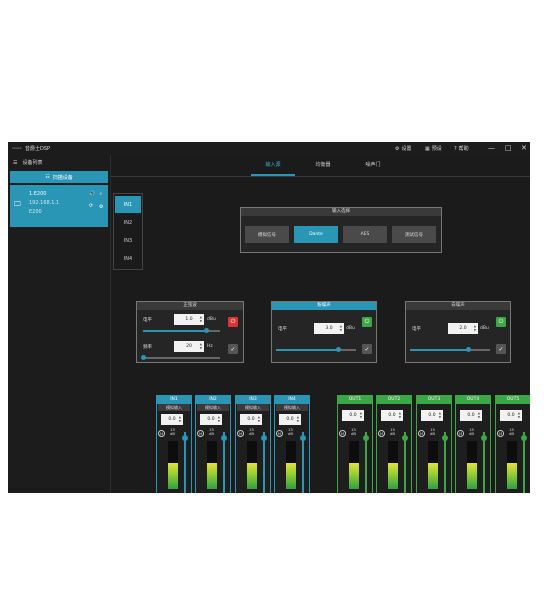 The image size is (544, 613). I want to click on source-dante-button: Dante, so click(316, 234).